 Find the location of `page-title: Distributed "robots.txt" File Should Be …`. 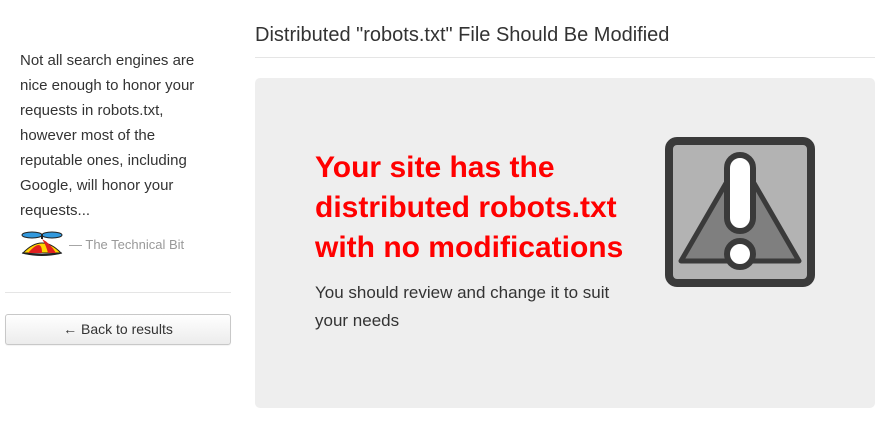

page-title: Distributed "robots.txt" File Should Be … is located at coordinates (462, 35).